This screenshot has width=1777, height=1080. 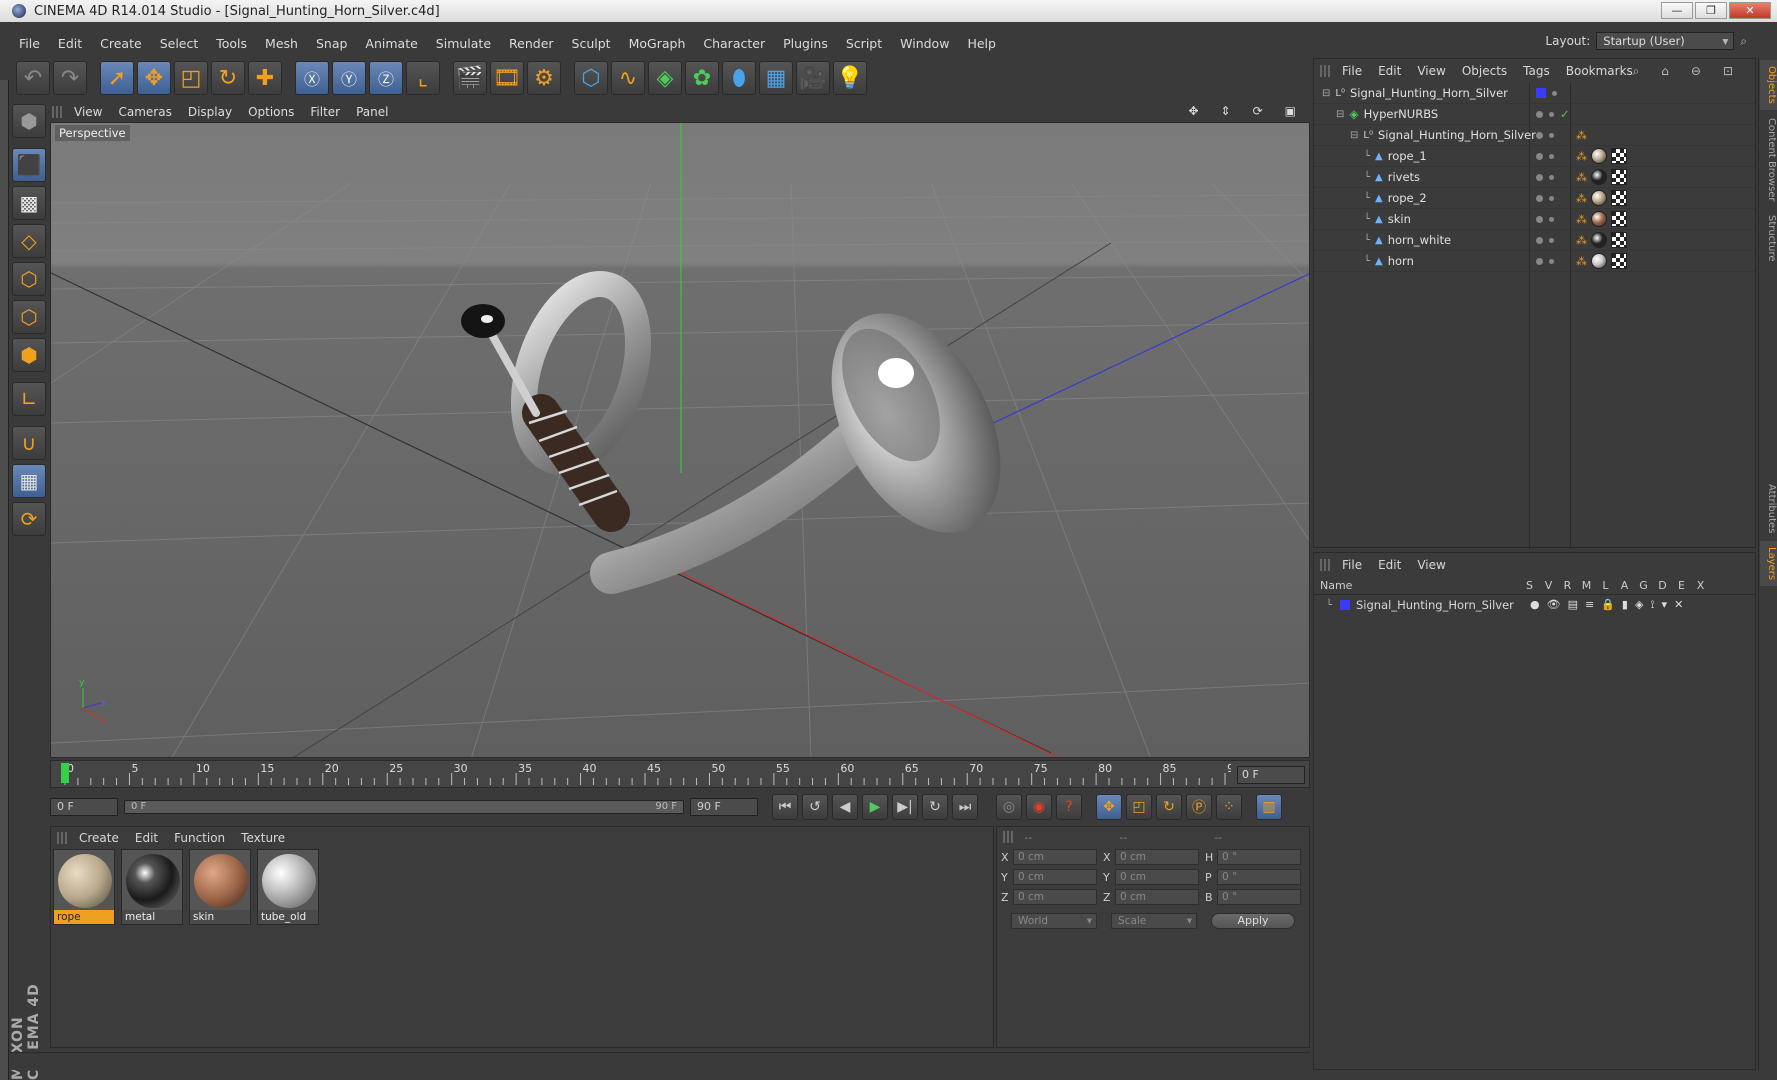 I want to click on rotation-b-field: 0 °, so click(x=1259, y=897).